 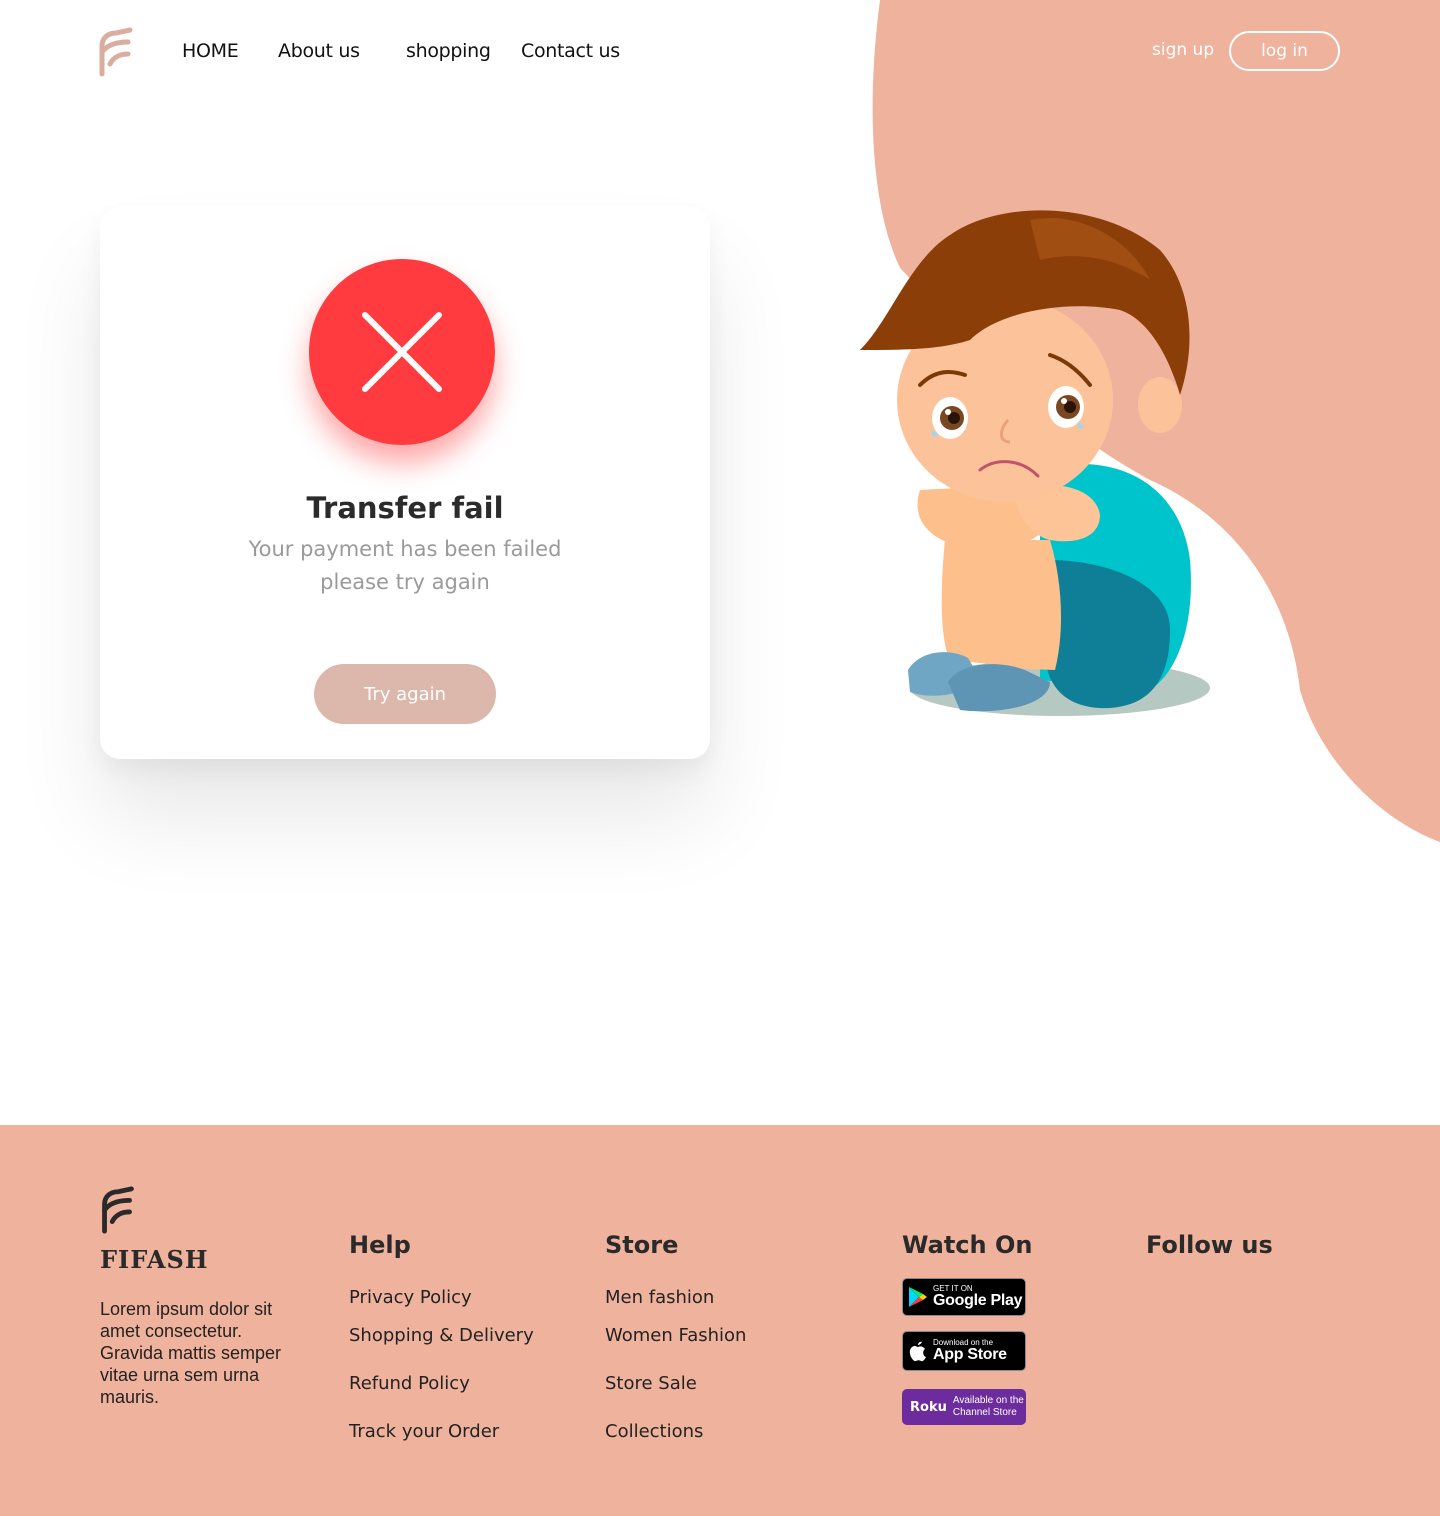 What do you see at coordinates (405, 694) in the screenshot?
I see `try-again-button: Try again` at bounding box center [405, 694].